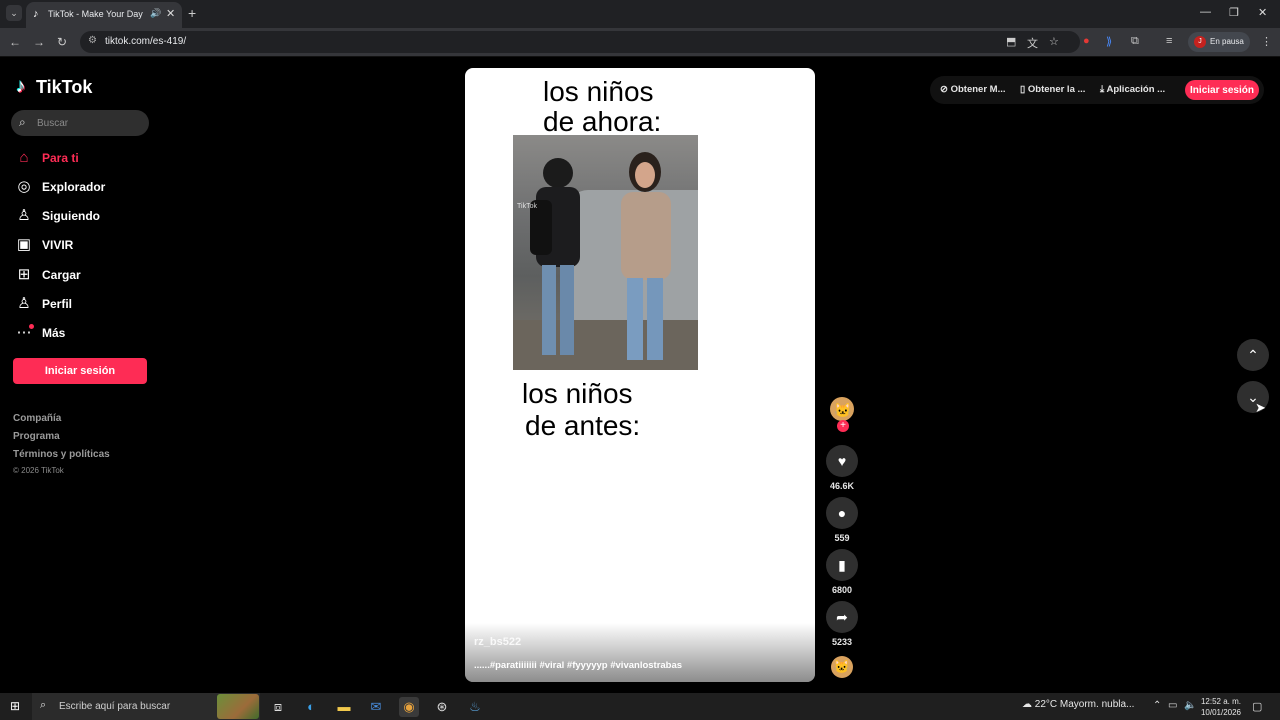  What do you see at coordinates (38, 470) in the screenshot?
I see `copyright-text: © 2026 TikTok` at bounding box center [38, 470].